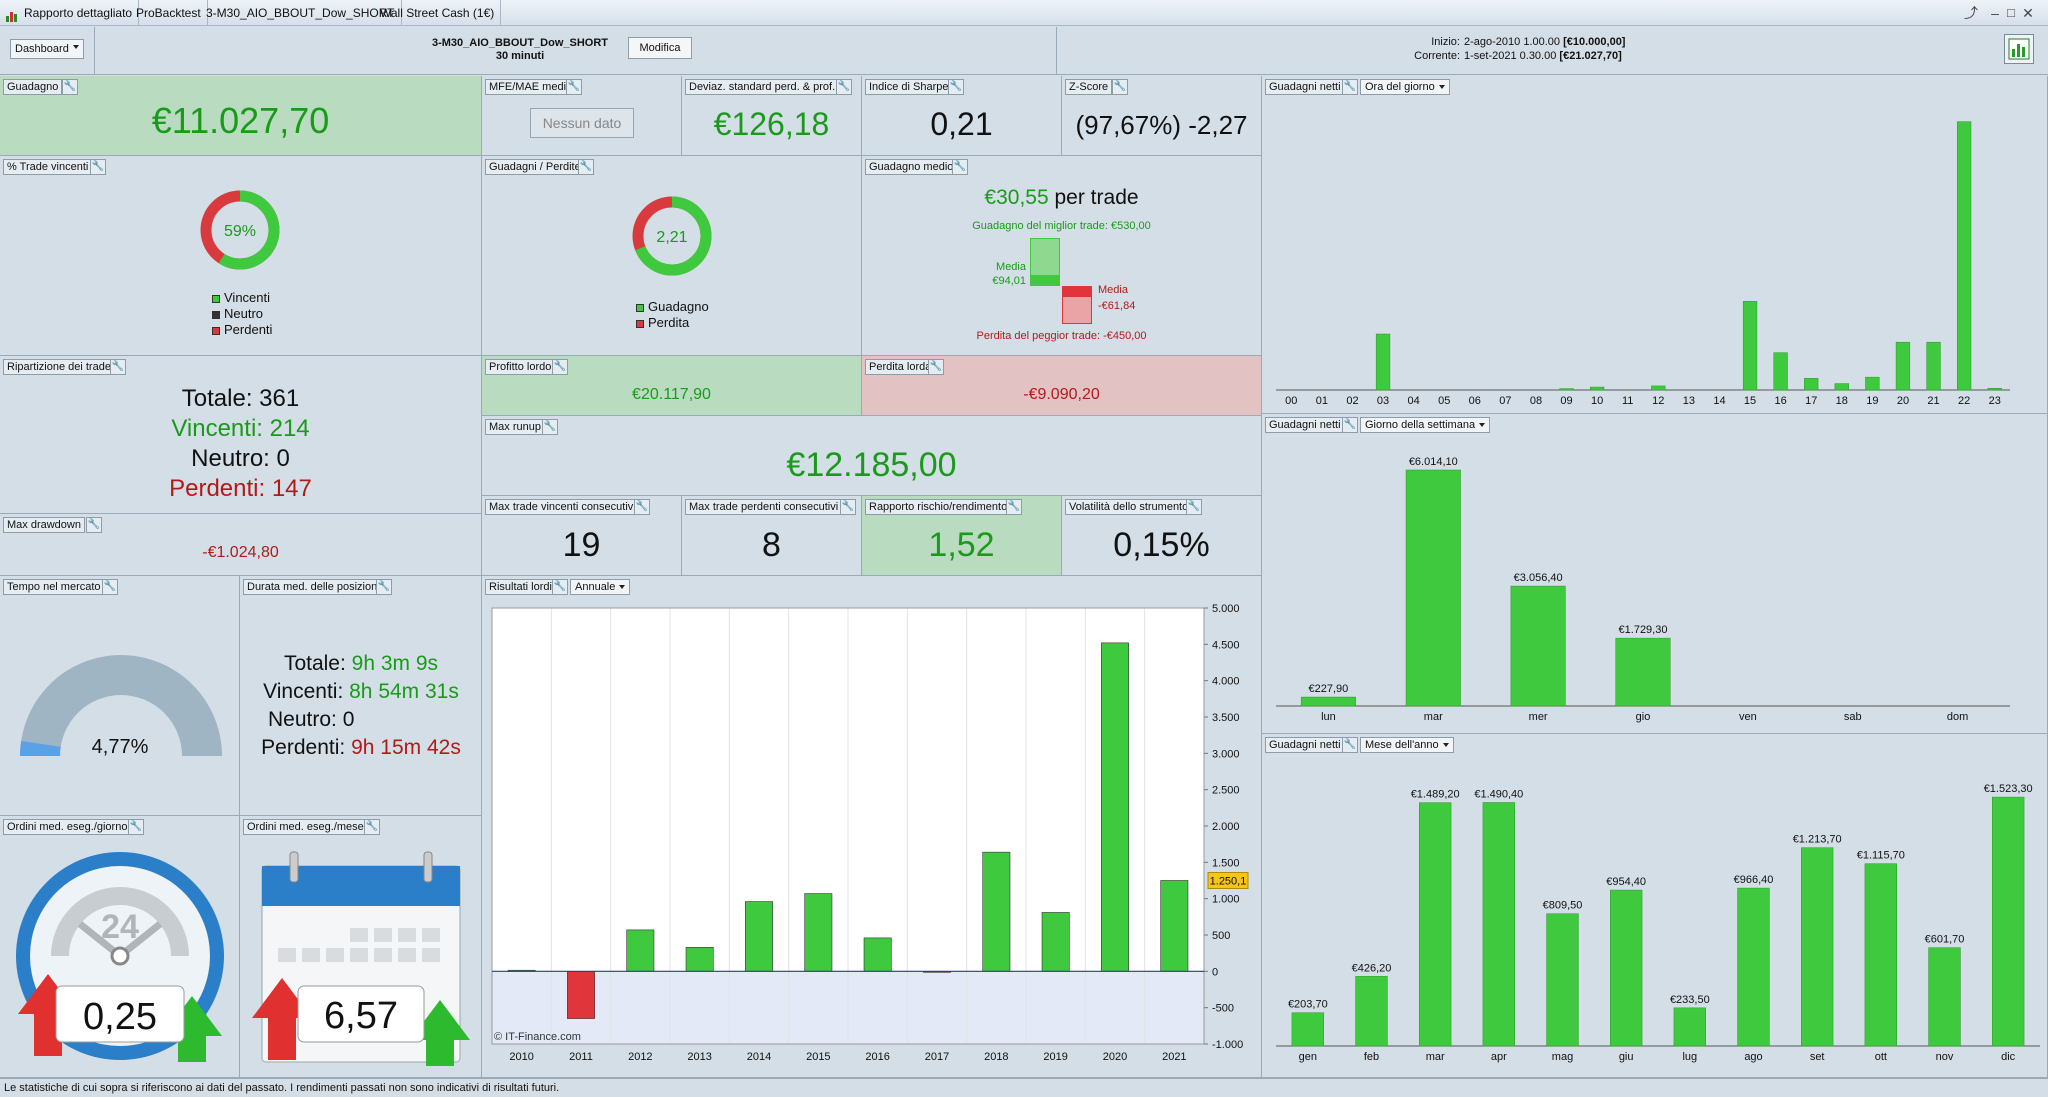 The height and width of the screenshot is (1097, 2048). I want to click on volatility-value: 0,15%, so click(1161, 545).